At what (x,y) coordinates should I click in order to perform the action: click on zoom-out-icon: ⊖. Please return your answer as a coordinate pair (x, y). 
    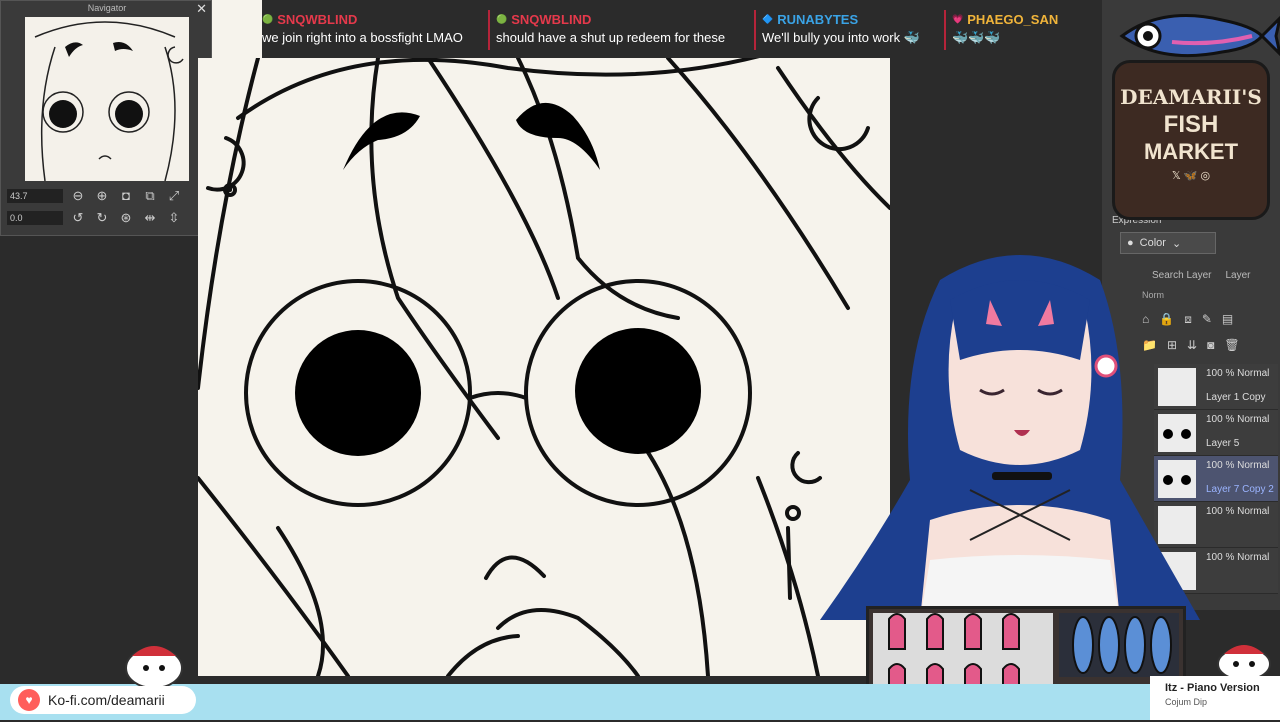
    Looking at the image, I should click on (78, 196).